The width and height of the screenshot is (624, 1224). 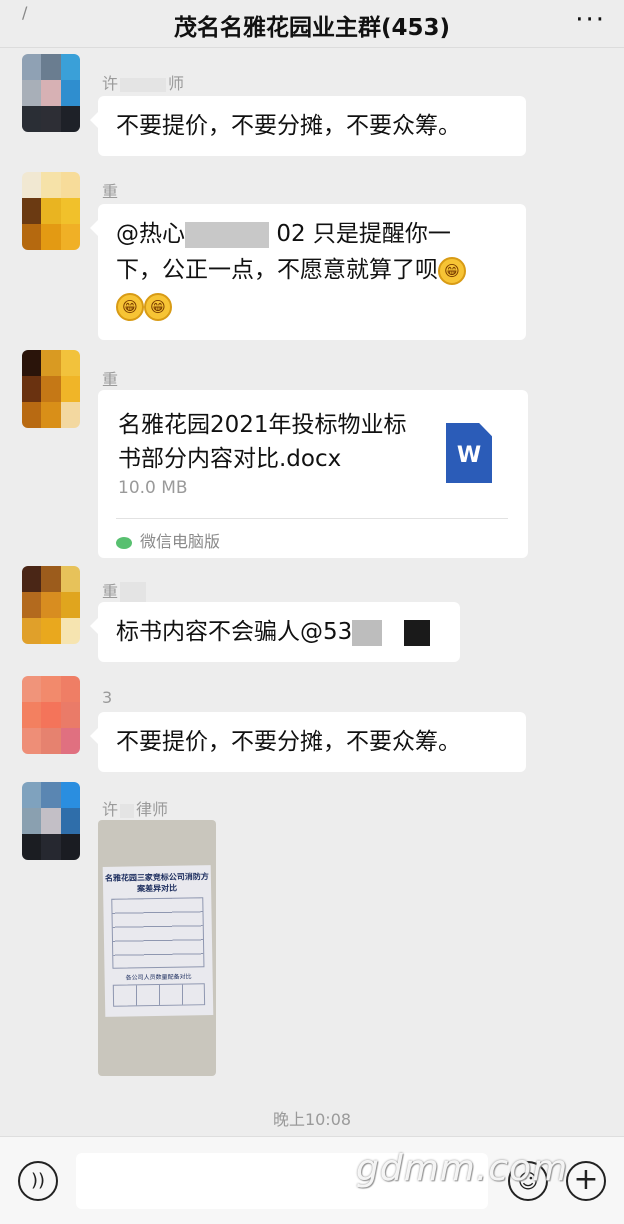 What do you see at coordinates (586, 1181) in the screenshot?
I see `more-functions-button: +` at bounding box center [586, 1181].